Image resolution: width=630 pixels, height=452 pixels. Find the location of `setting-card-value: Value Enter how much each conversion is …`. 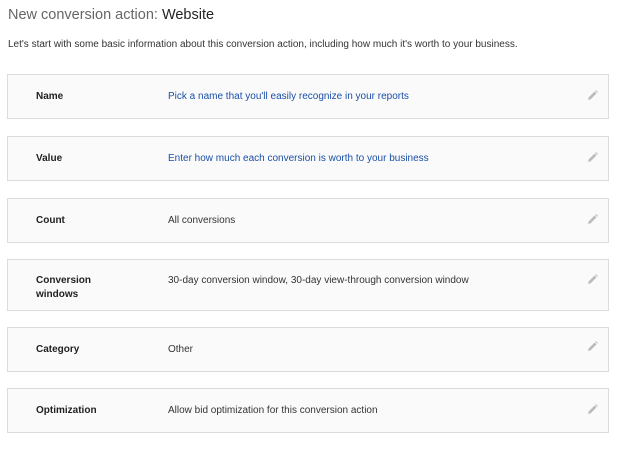

setting-card-value: Value Enter how much each conversion is … is located at coordinates (308, 158).